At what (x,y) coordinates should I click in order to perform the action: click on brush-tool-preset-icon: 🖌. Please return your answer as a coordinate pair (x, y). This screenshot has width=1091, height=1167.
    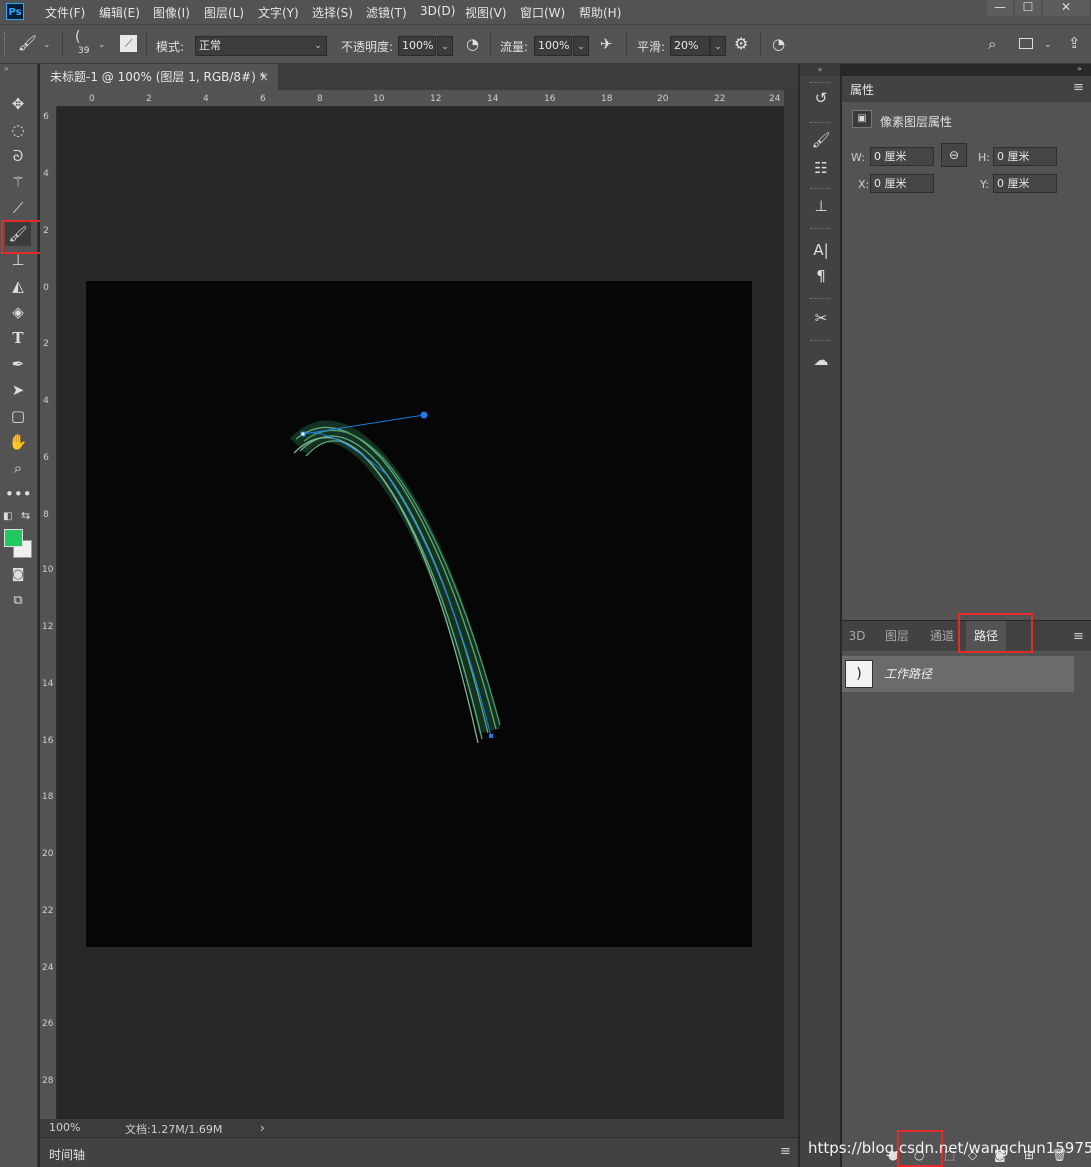
    Looking at the image, I should click on (27, 43).